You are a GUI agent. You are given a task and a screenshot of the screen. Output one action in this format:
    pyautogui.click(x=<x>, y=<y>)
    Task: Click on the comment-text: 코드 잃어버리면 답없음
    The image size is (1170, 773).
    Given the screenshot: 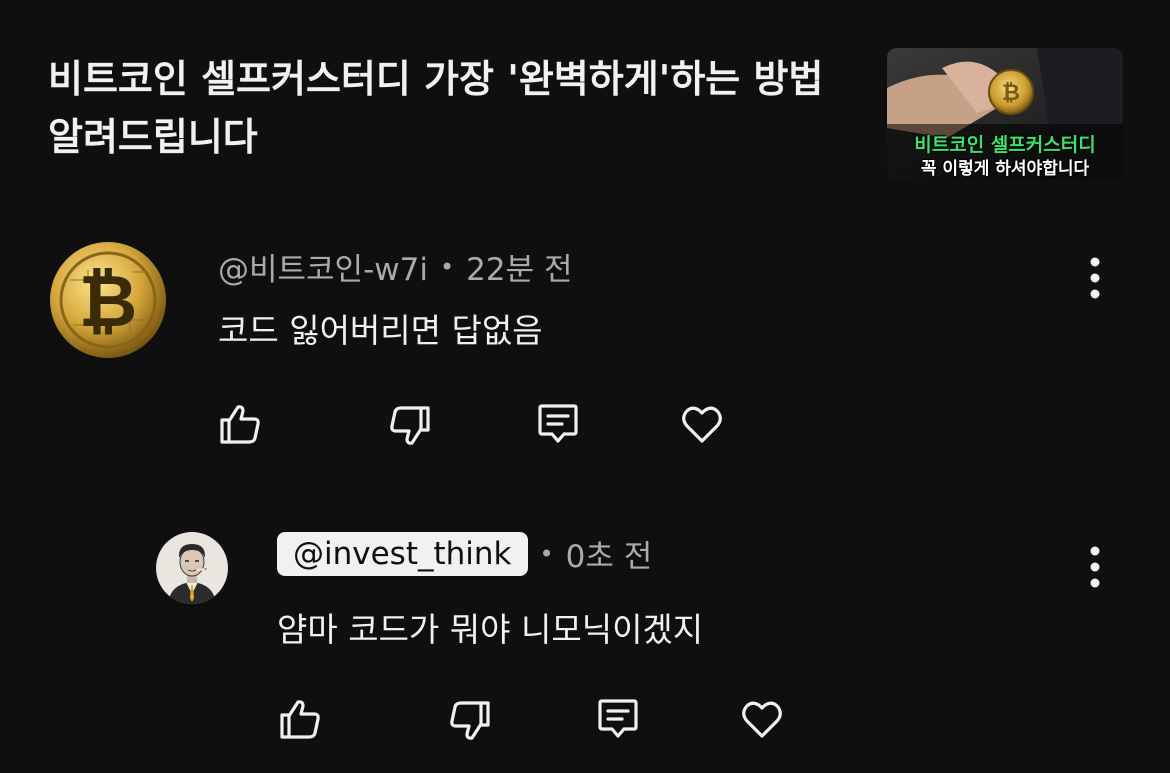 What is the action you would take?
    pyautogui.click(x=380, y=330)
    